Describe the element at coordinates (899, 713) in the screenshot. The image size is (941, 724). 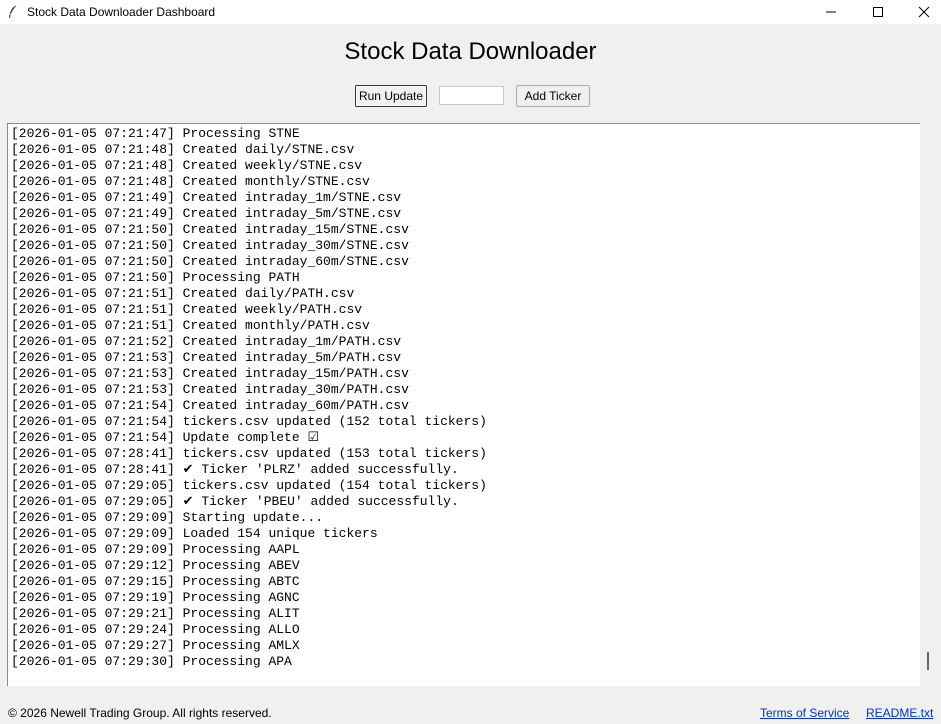
I see `readme-link: README.txt` at that location.